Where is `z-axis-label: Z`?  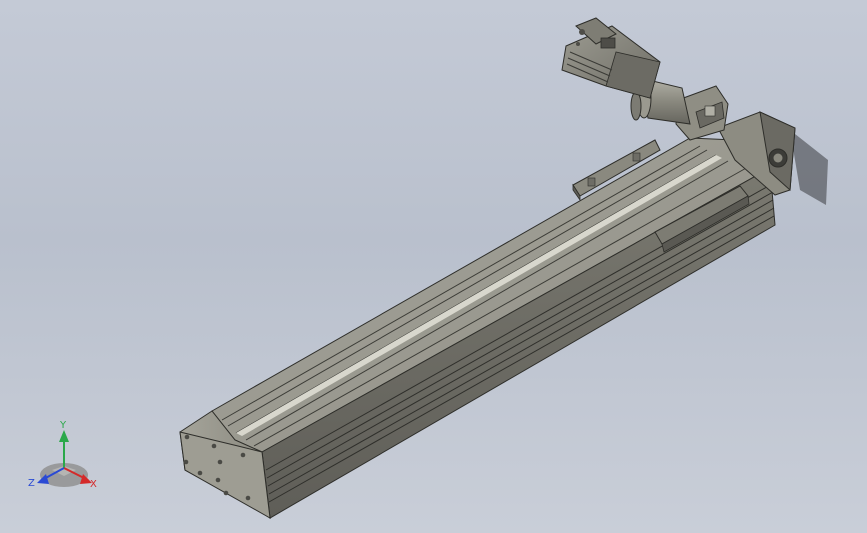
z-axis-label: Z is located at coordinates (31, 483).